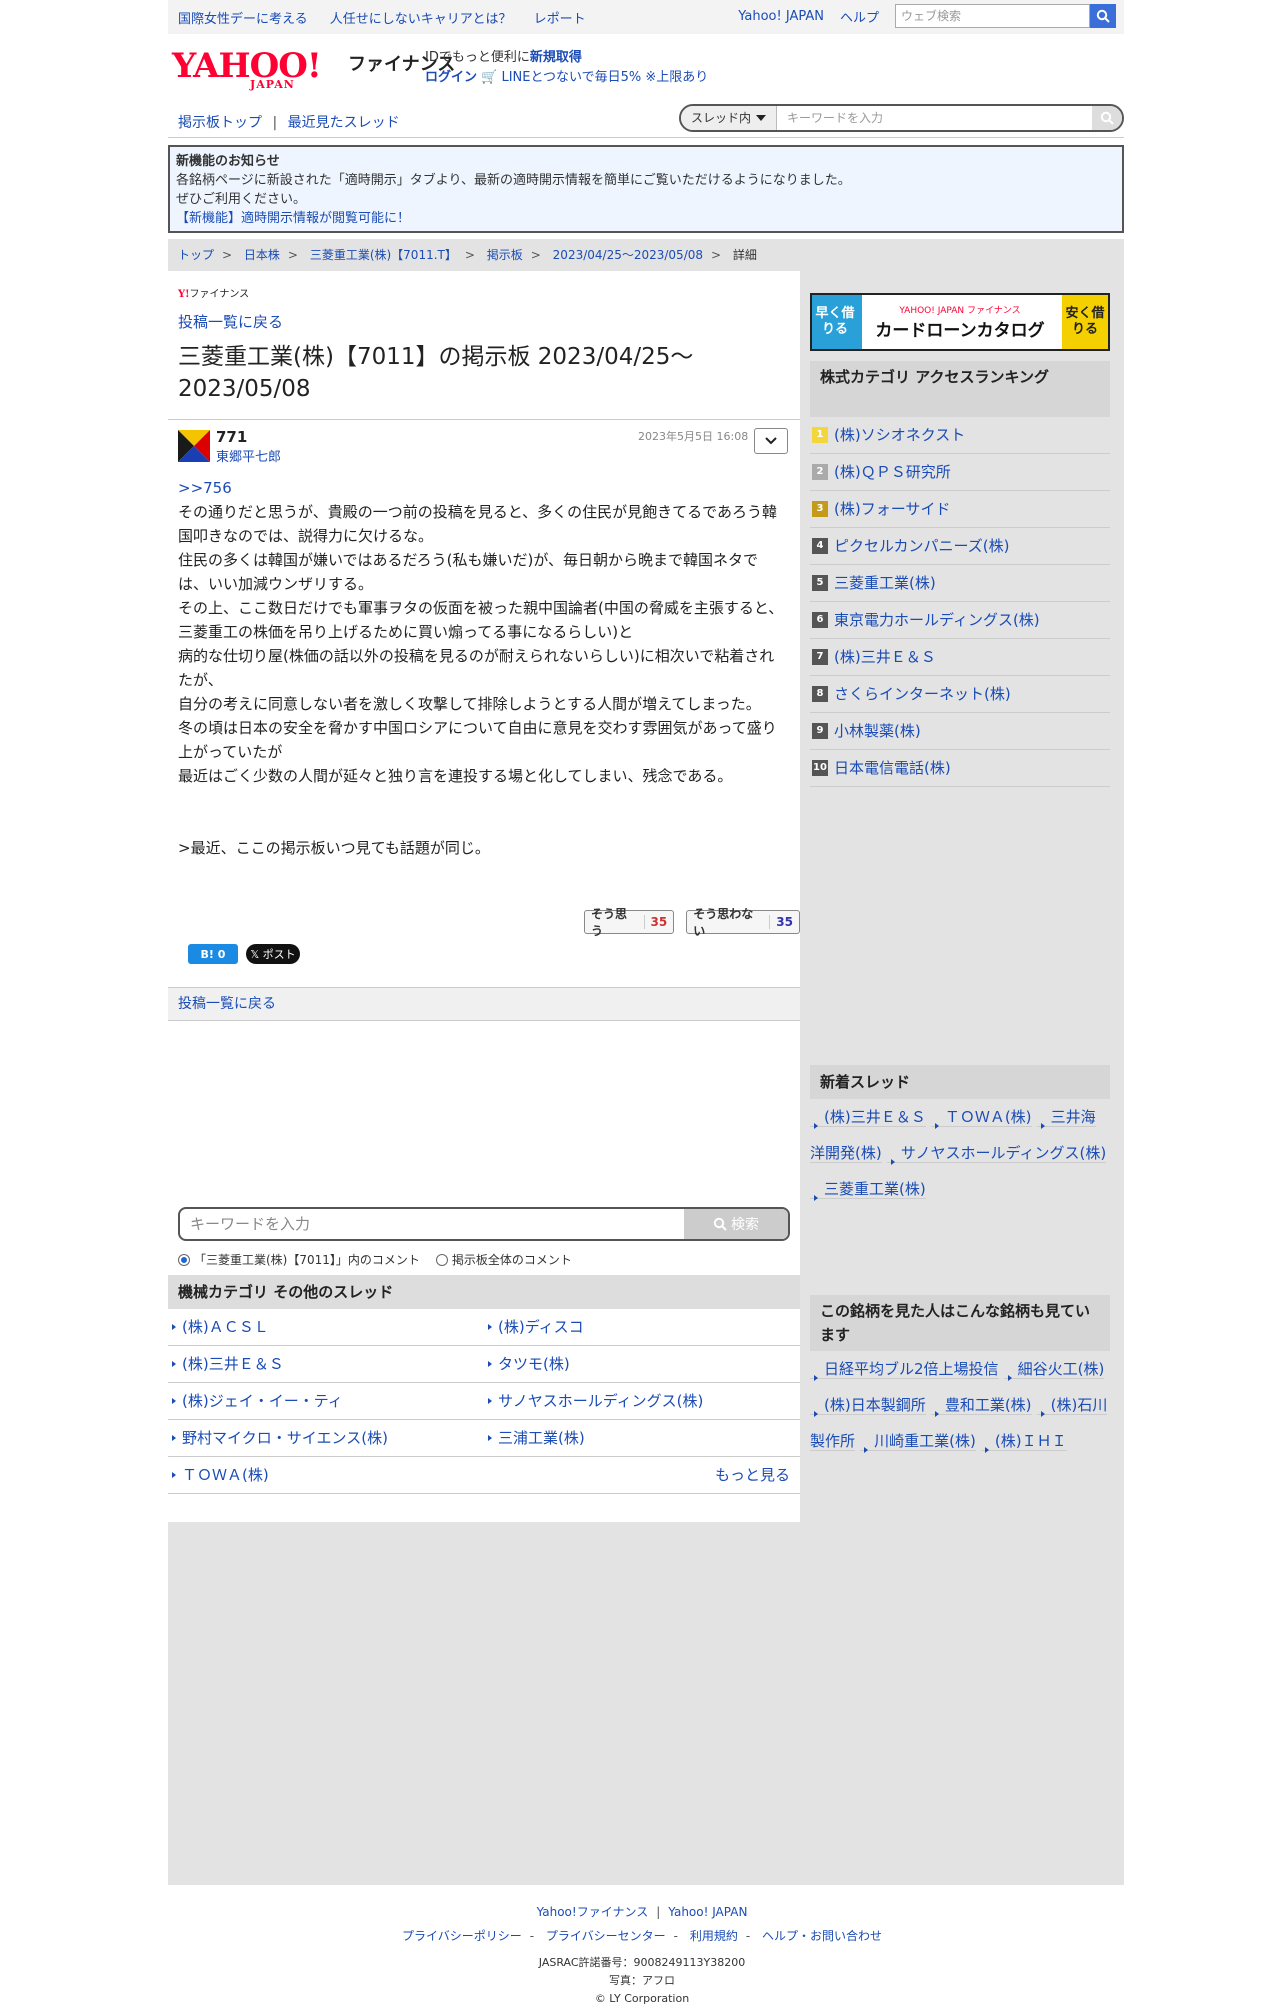  Describe the element at coordinates (707, 1912) in the screenshot. I see `footer-yahoo-link: Yahoo! JAPAN` at that location.